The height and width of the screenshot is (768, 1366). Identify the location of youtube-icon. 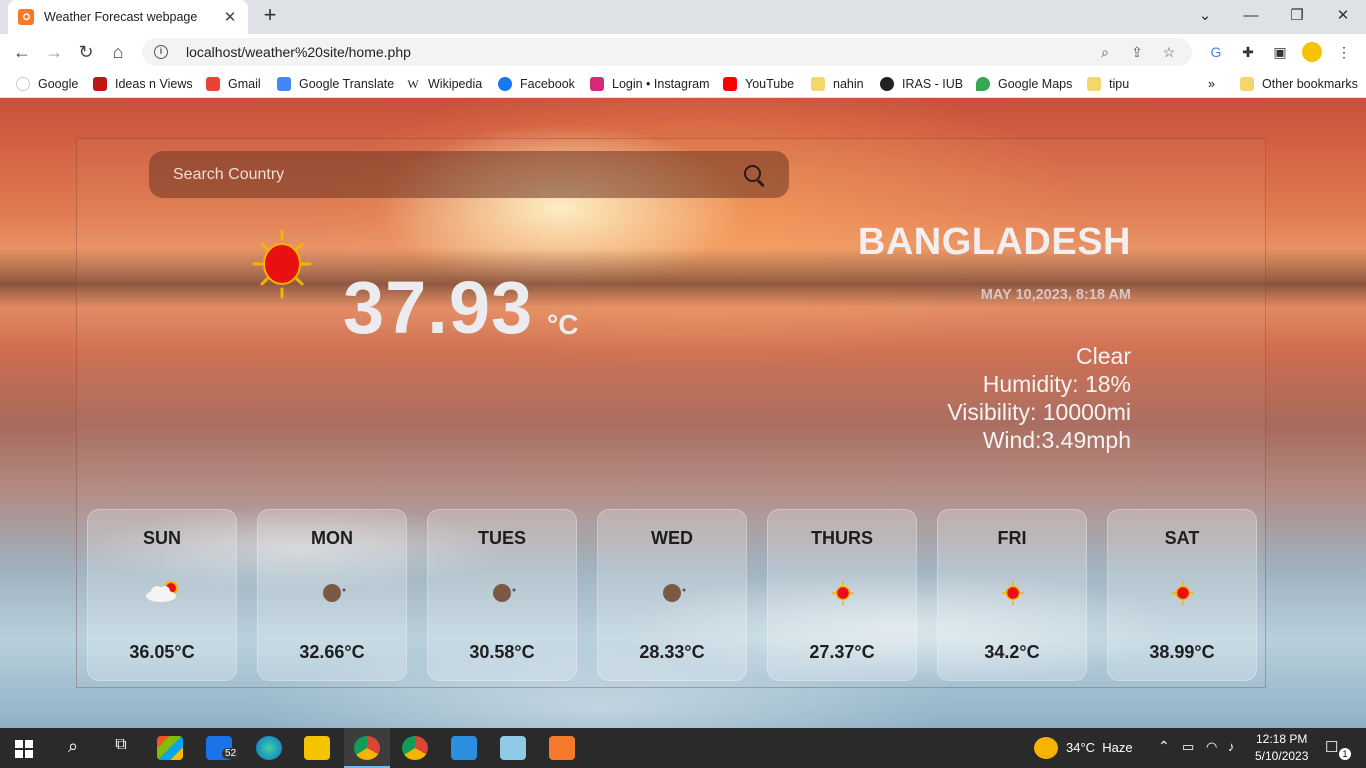
(730, 84).